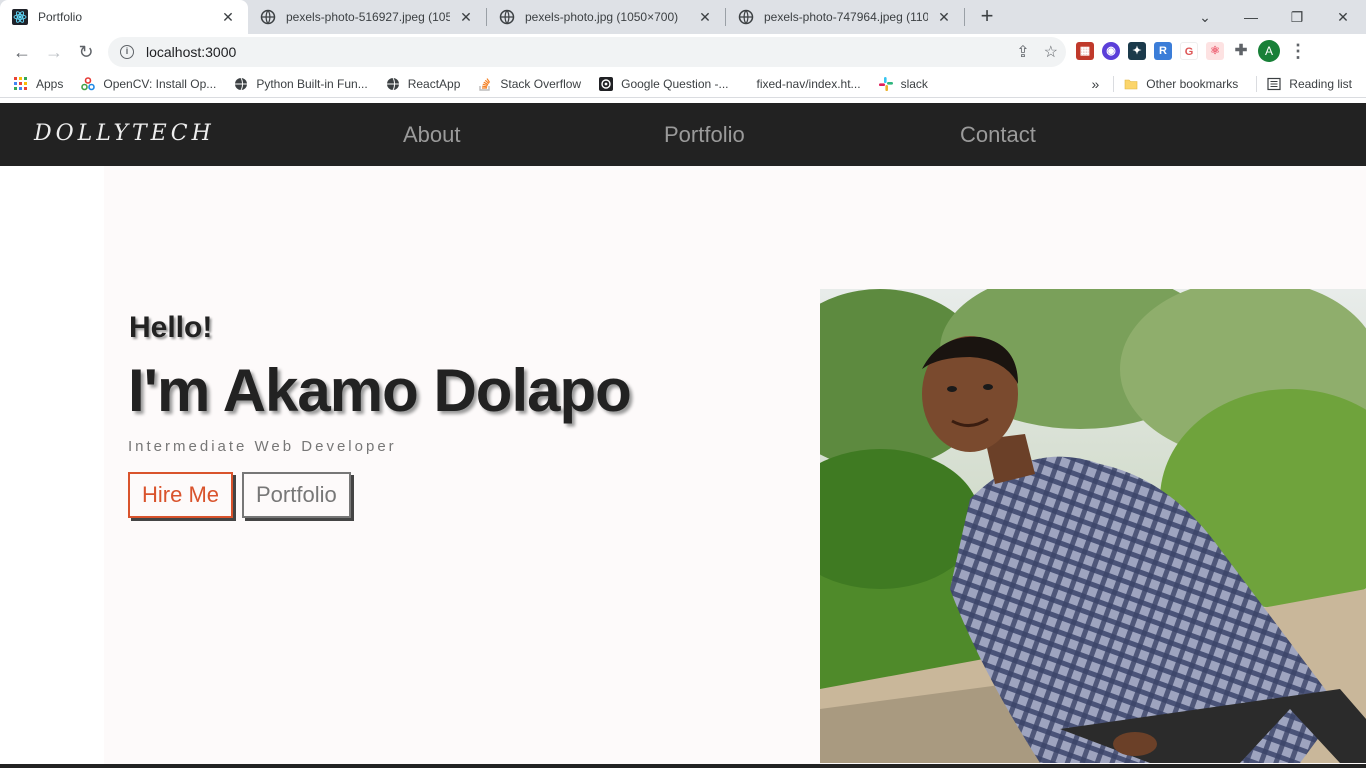 The width and height of the screenshot is (1366, 768). What do you see at coordinates (1163, 51) in the screenshot?
I see `extension-r-icon: R` at bounding box center [1163, 51].